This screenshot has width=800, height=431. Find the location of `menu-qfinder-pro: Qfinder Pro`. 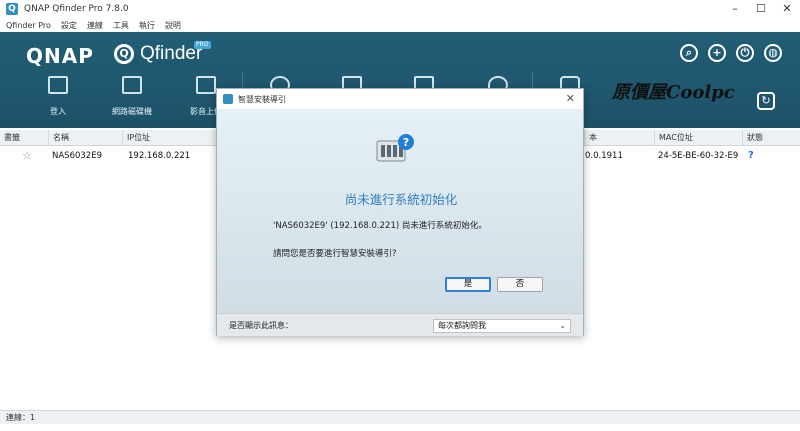

menu-qfinder-pro: Qfinder Pro is located at coordinates (28, 25).